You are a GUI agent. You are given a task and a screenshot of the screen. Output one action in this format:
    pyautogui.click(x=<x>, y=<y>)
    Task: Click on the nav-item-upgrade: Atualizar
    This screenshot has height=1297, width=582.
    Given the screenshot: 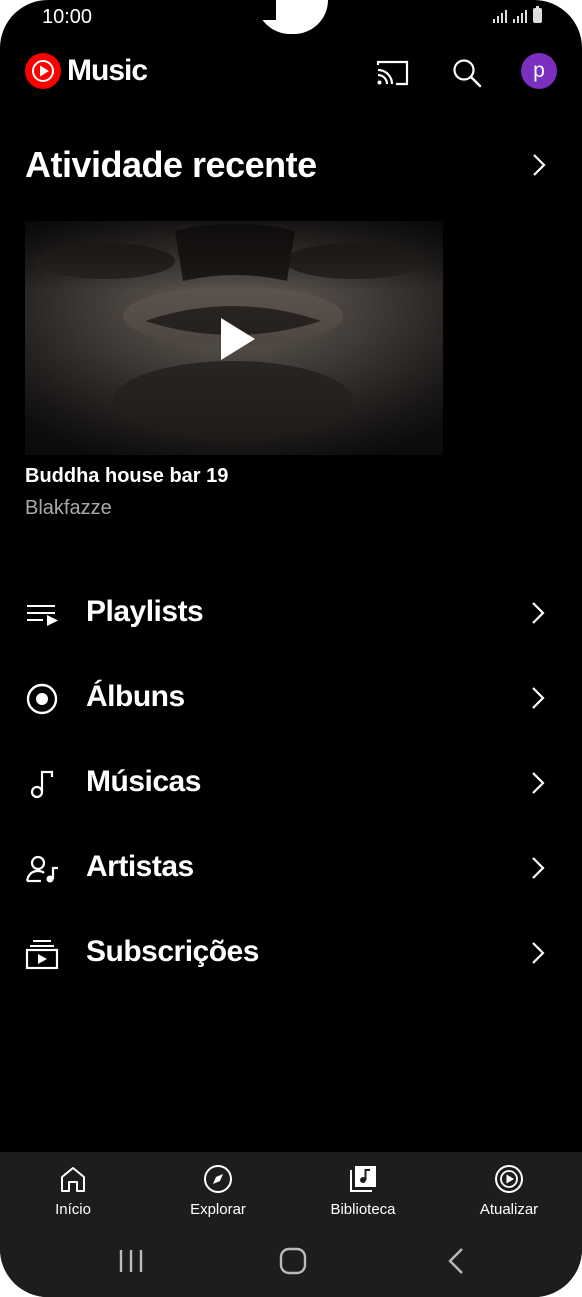 What is the action you would take?
    pyautogui.click(x=509, y=1189)
    